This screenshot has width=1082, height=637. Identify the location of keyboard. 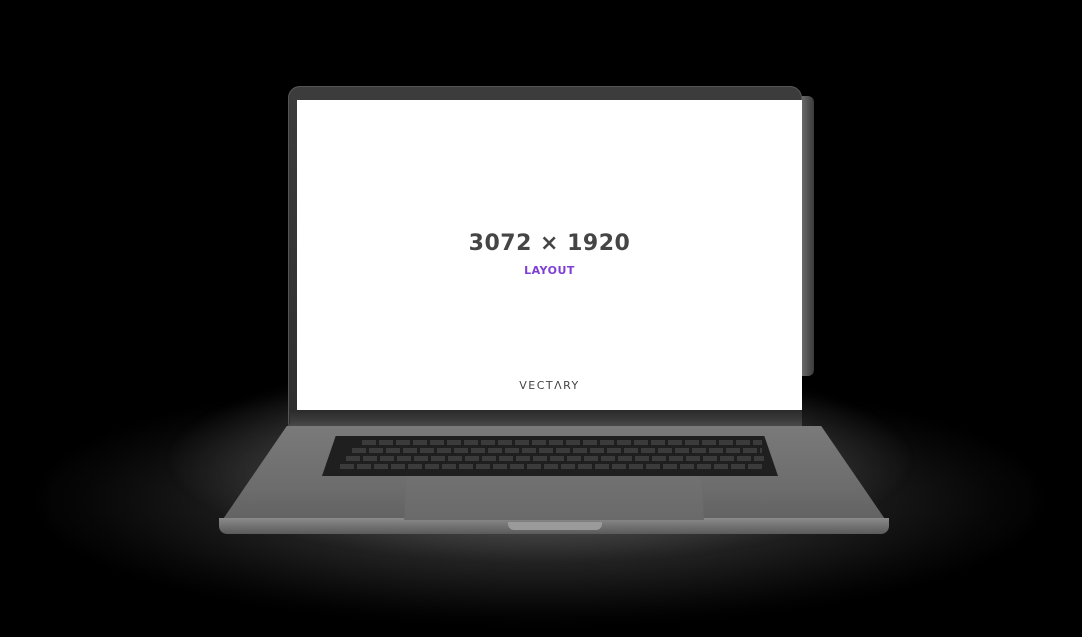
(550, 456).